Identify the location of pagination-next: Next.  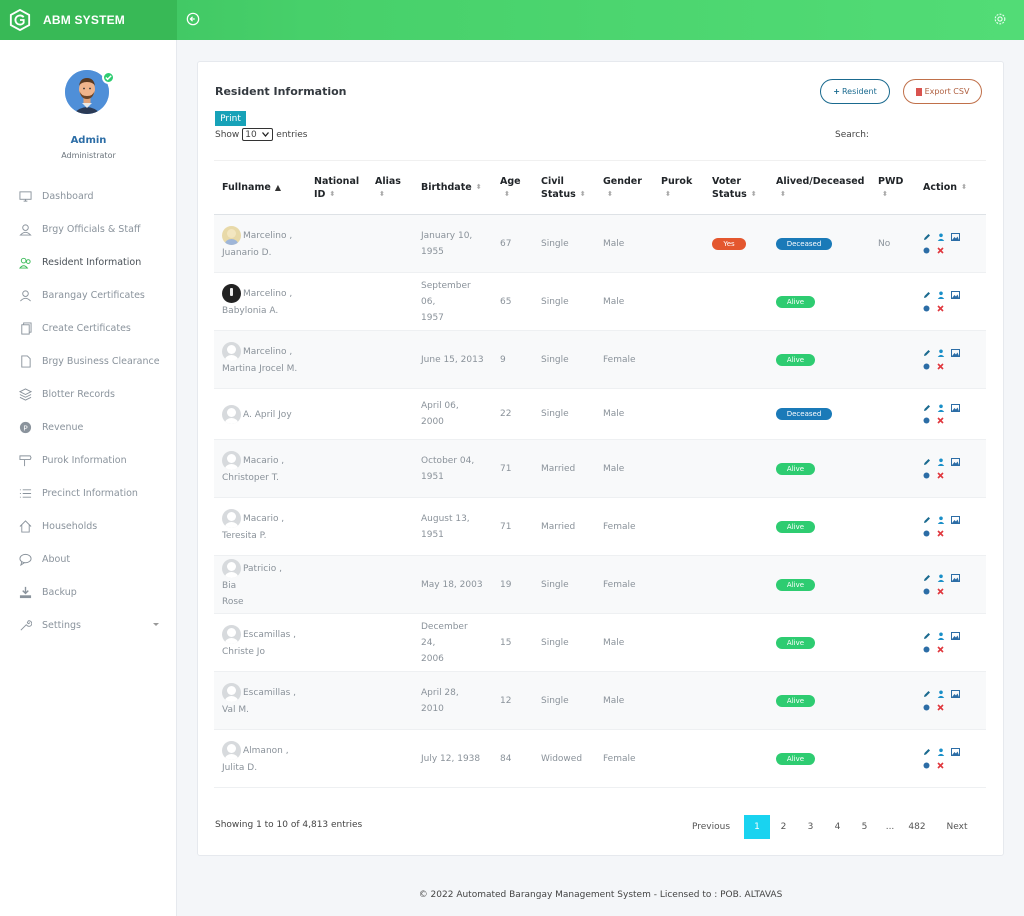
(957, 827).